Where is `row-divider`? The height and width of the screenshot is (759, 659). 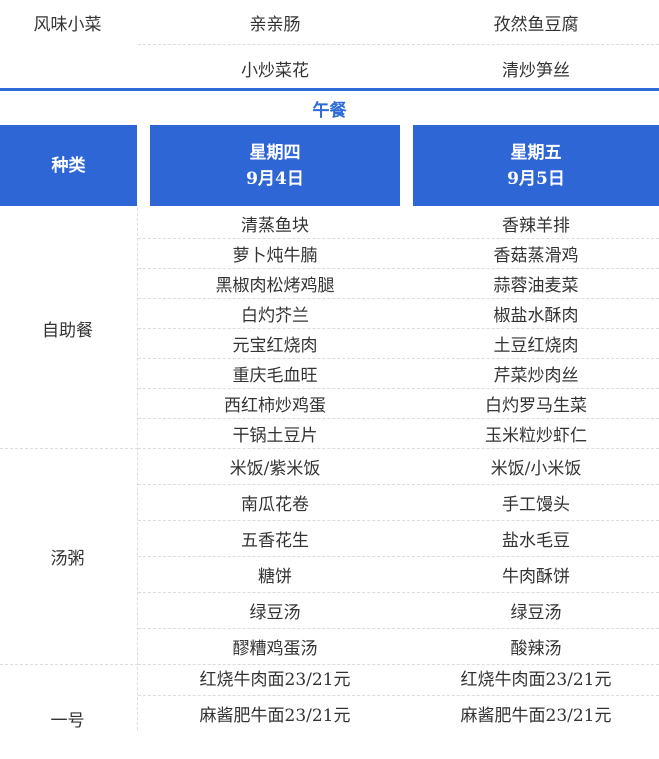
row-divider is located at coordinates (398, 44).